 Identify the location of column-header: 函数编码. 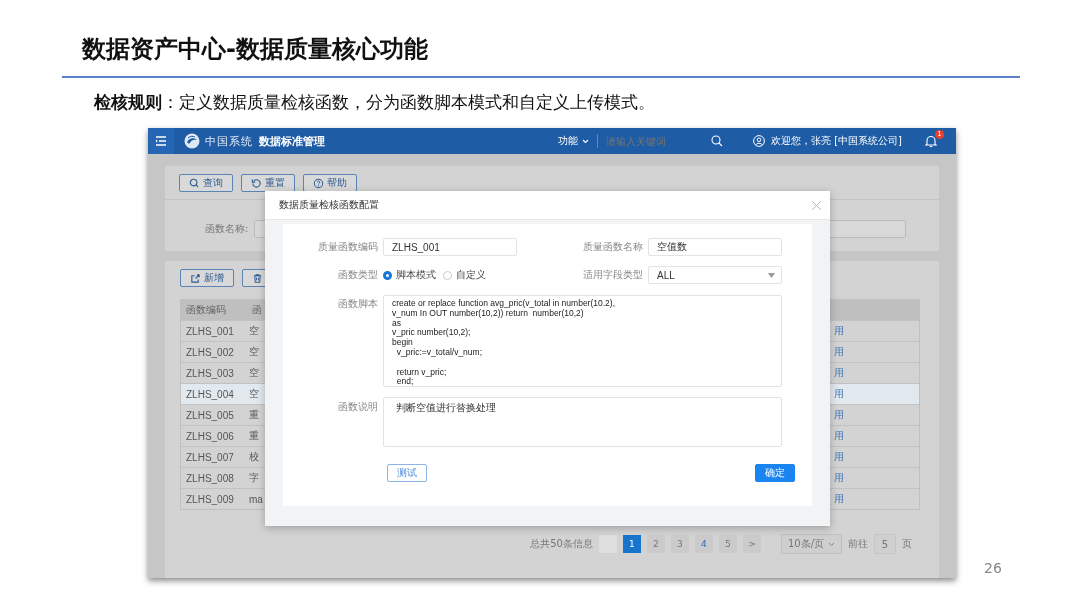
(214, 310).